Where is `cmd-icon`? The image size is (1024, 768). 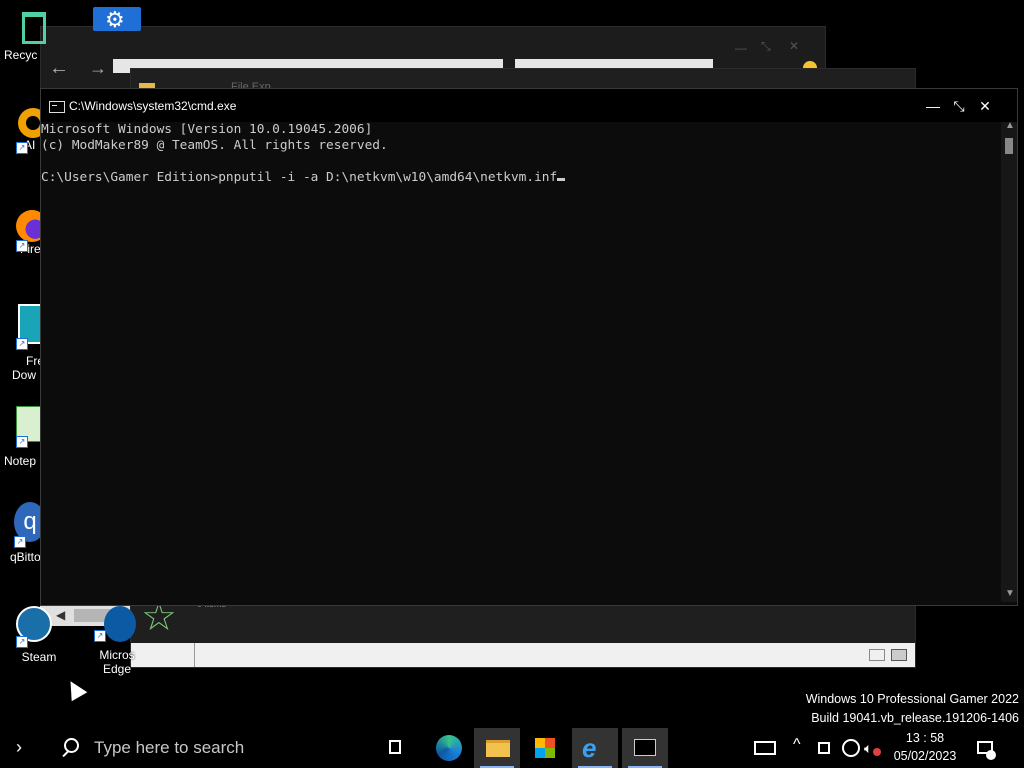
cmd-icon is located at coordinates (645, 747).